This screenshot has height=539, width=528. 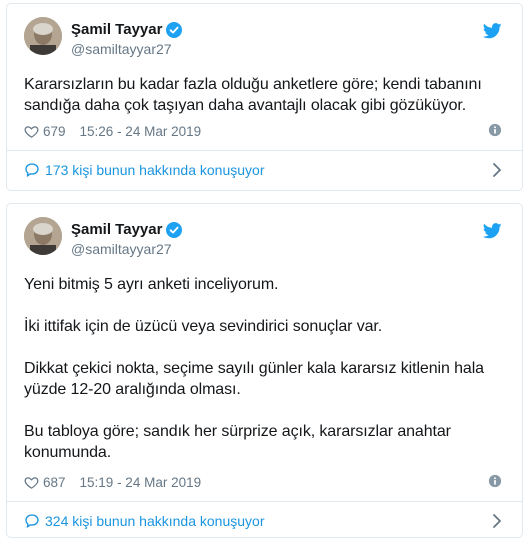 I want to click on tweet-meta: 679 15:26 - 24 Mar 2019, so click(x=263, y=131).